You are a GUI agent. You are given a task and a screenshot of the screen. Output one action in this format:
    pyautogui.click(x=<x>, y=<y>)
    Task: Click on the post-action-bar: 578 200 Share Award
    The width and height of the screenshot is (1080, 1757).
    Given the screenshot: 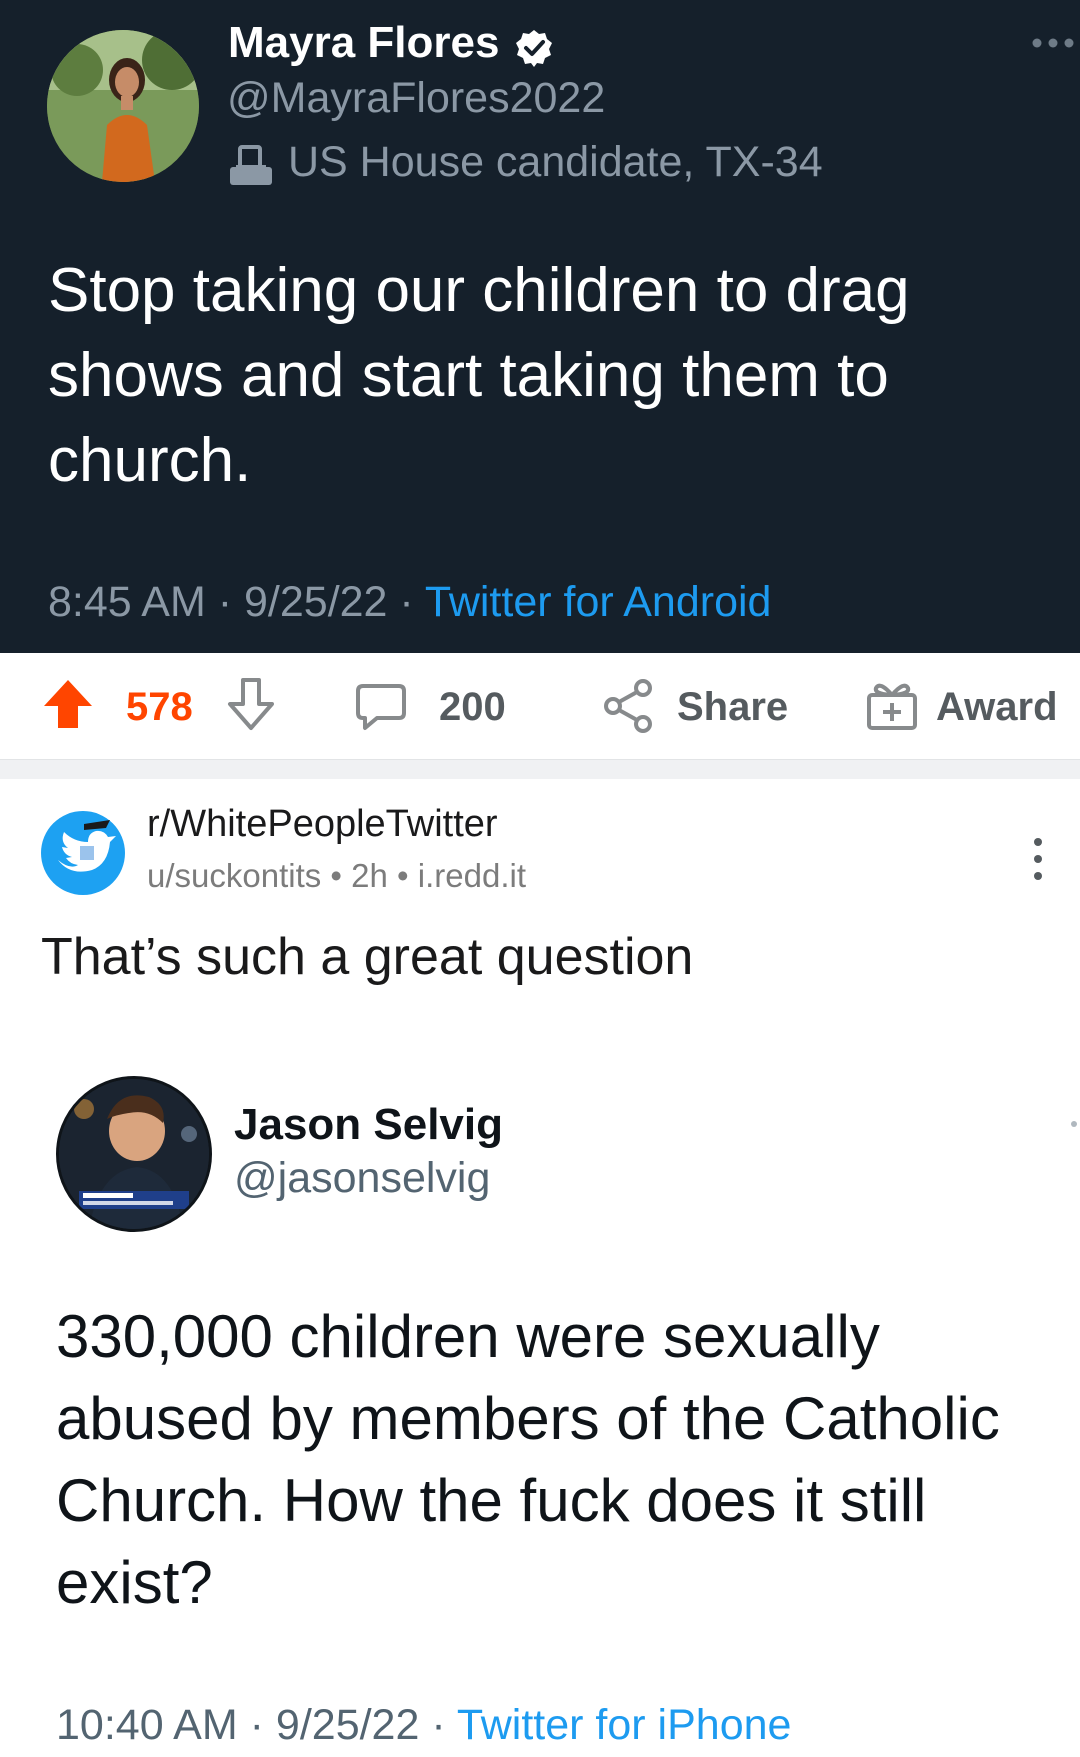 What is the action you would take?
    pyautogui.click(x=540, y=706)
    